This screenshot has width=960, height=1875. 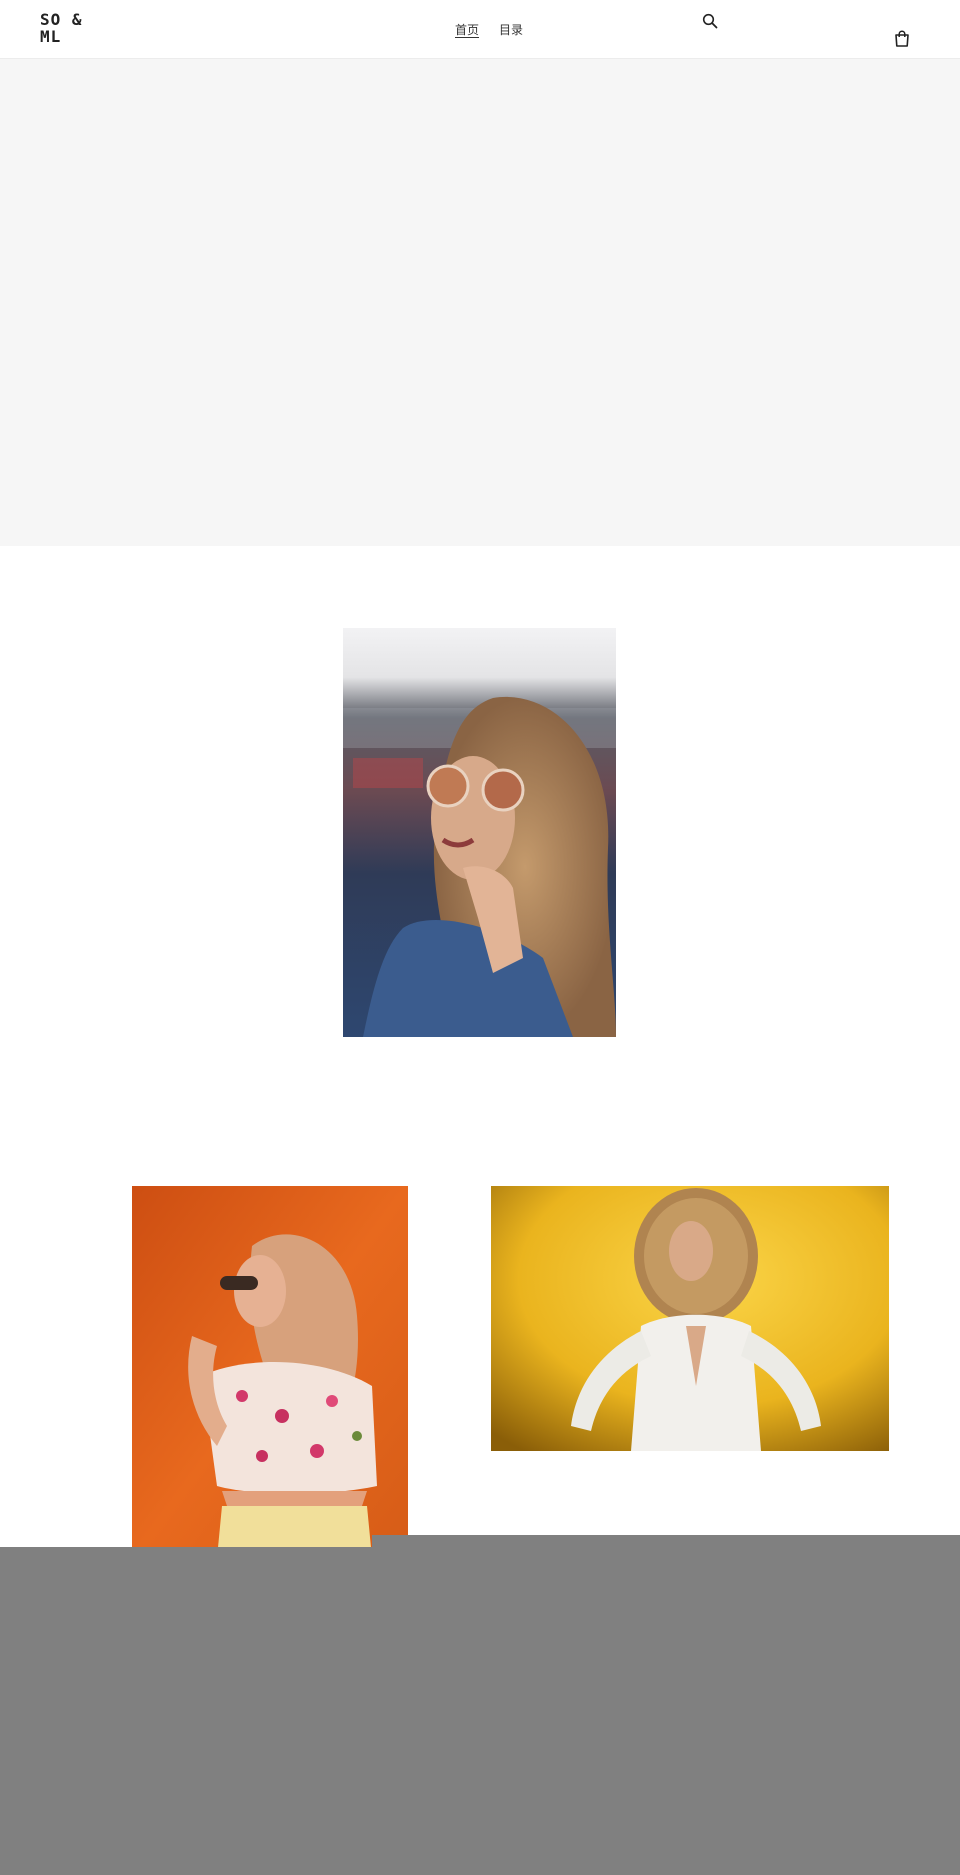 I want to click on store-logo: SO & ML, so click(x=70, y=28).